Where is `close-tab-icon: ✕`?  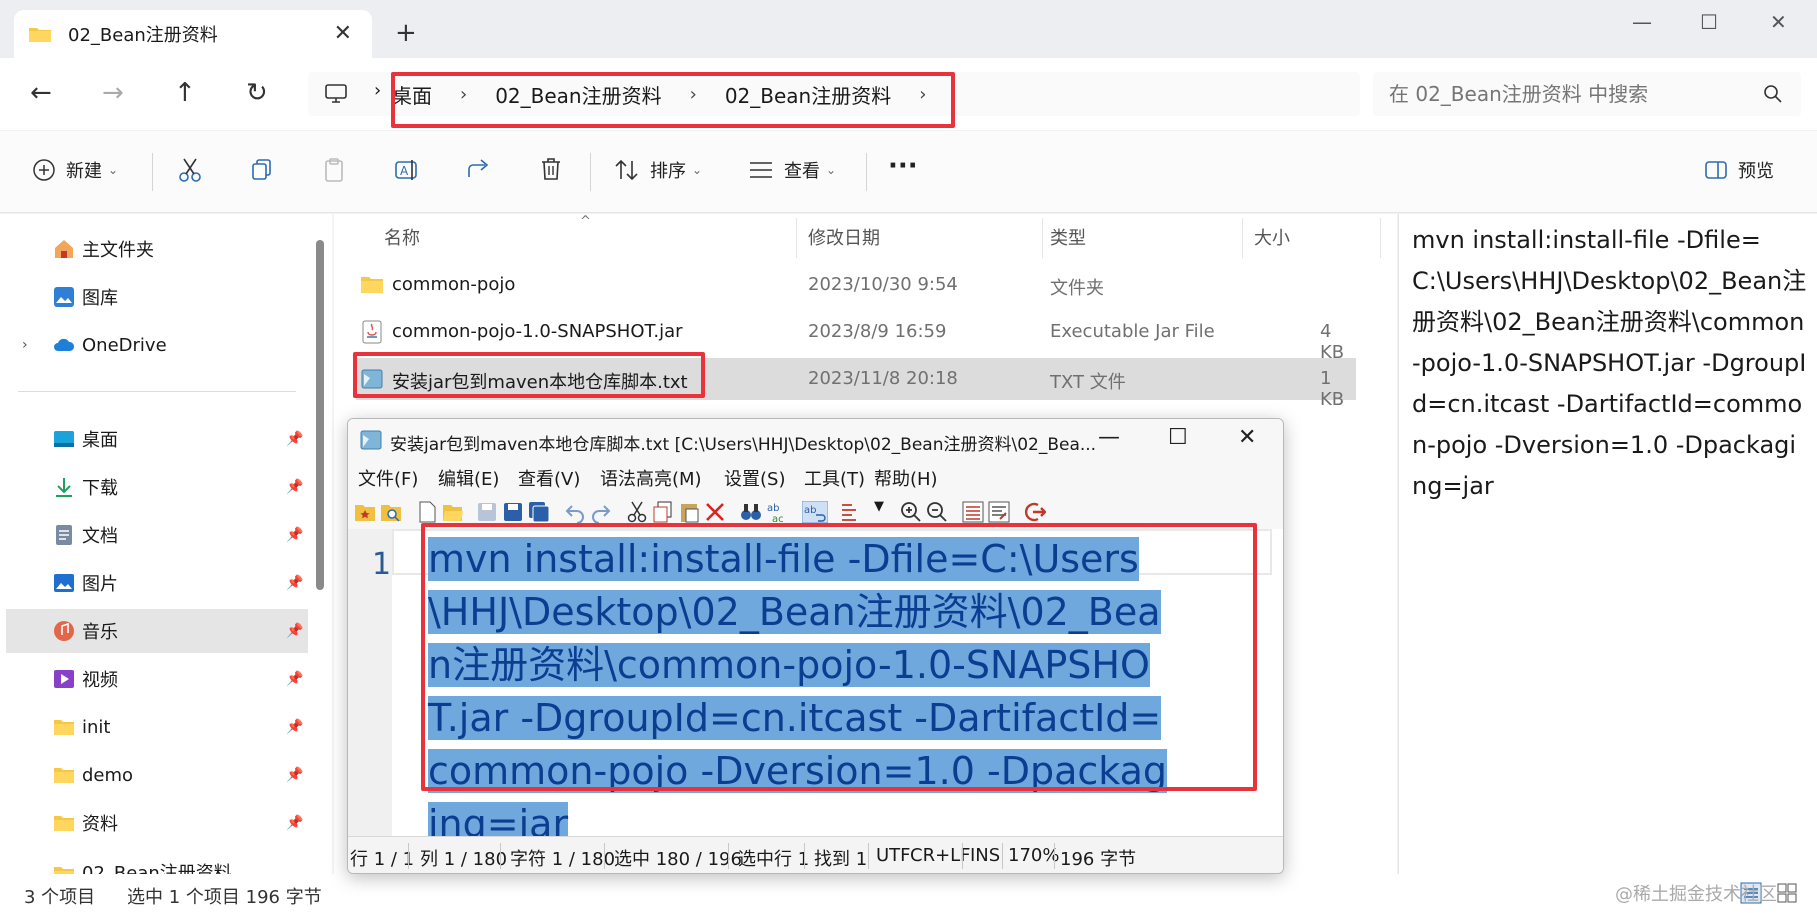
close-tab-icon: ✕ is located at coordinates (343, 33).